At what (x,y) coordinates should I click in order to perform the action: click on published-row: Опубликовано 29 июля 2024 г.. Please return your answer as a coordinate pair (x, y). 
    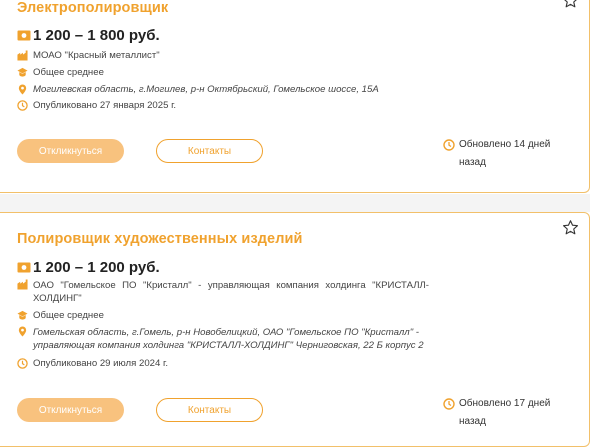
    Looking at the image, I should click on (92, 363).